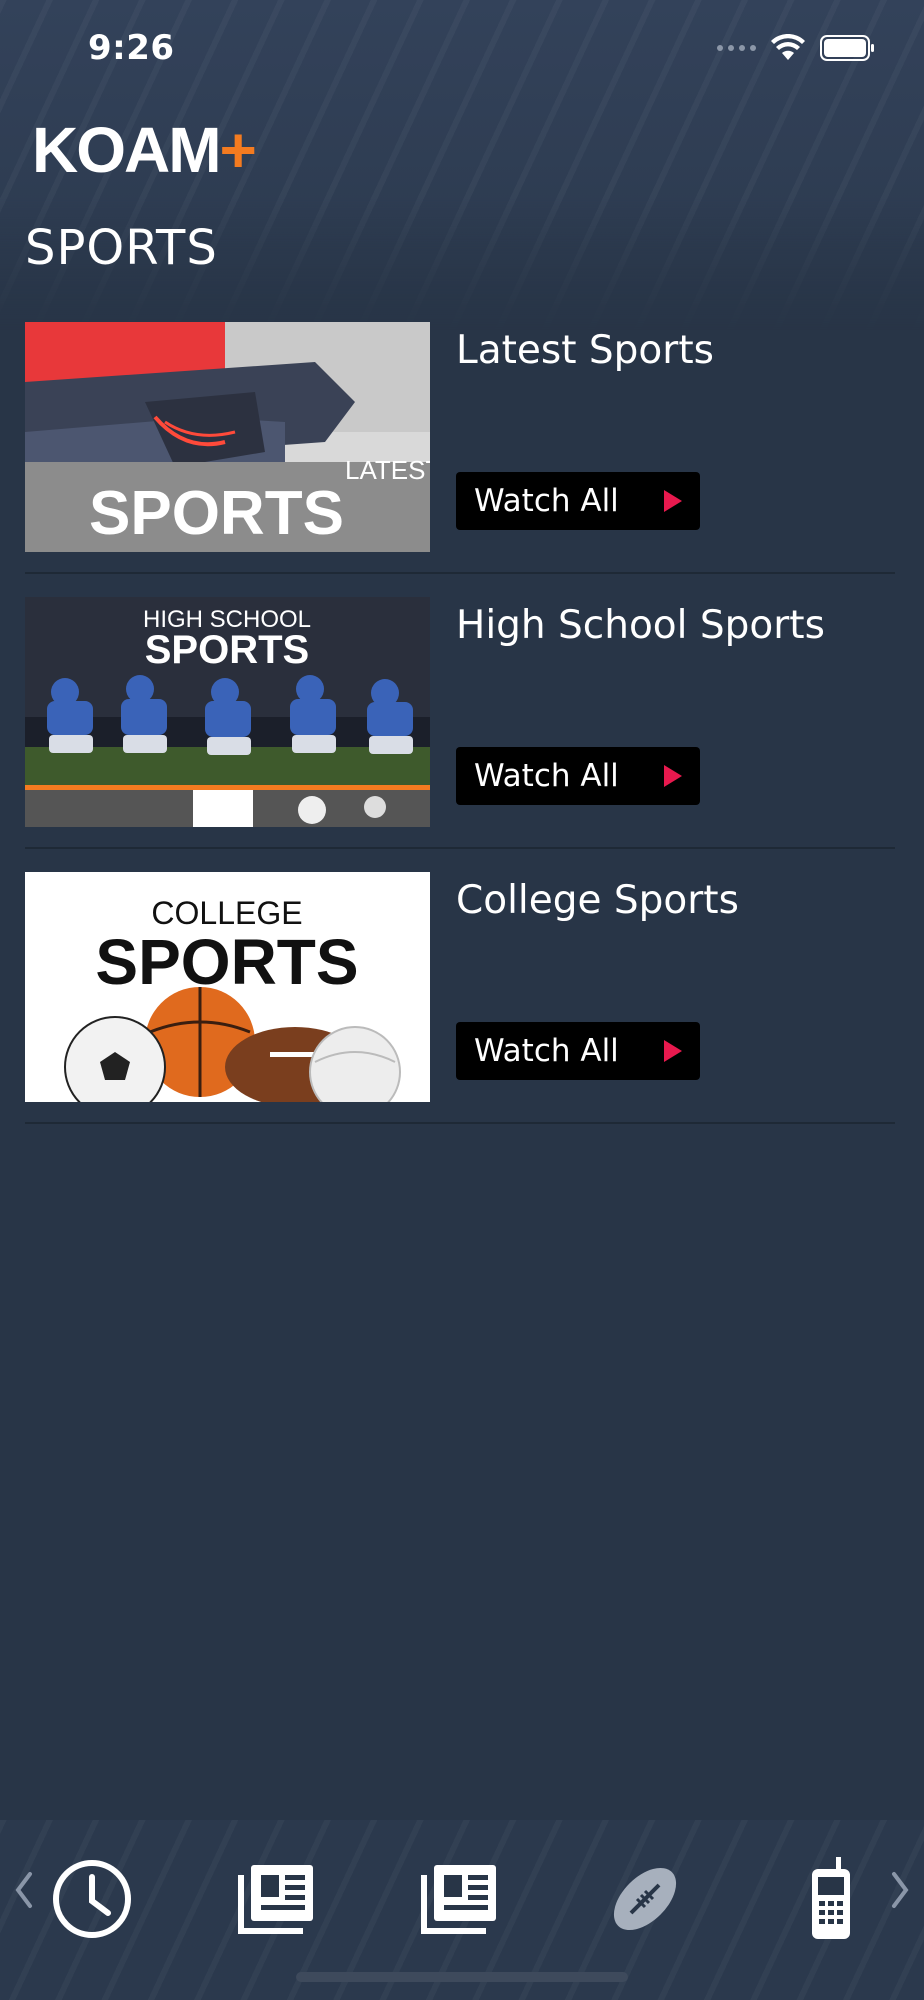  I want to click on latest-sports-thumbnail: LATEST SPORTS, so click(227, 437).